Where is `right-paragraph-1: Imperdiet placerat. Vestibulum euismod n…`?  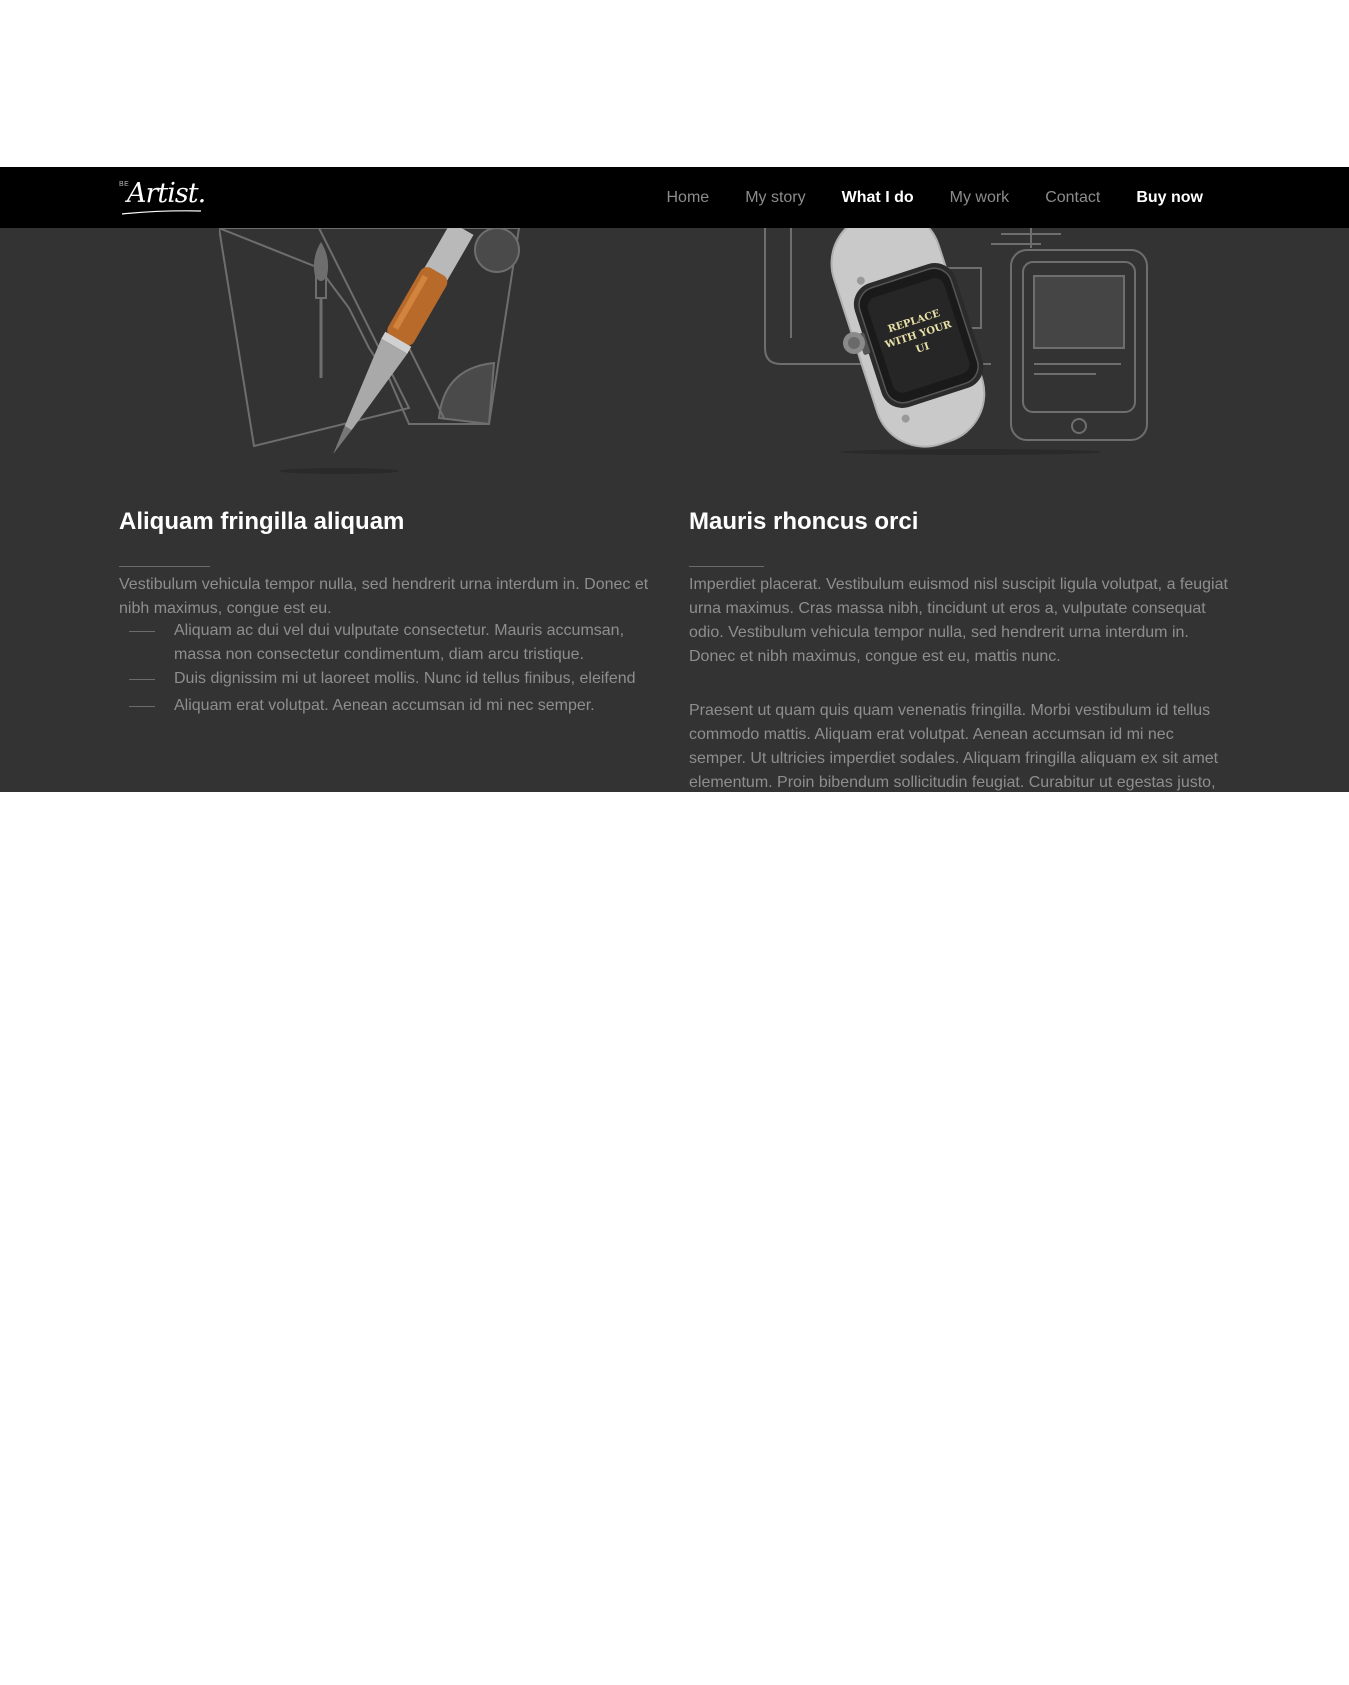 right-paragraph-1: Imperdiet placerat. Vestibulum euismod n… is located at coordinates (958, 620).